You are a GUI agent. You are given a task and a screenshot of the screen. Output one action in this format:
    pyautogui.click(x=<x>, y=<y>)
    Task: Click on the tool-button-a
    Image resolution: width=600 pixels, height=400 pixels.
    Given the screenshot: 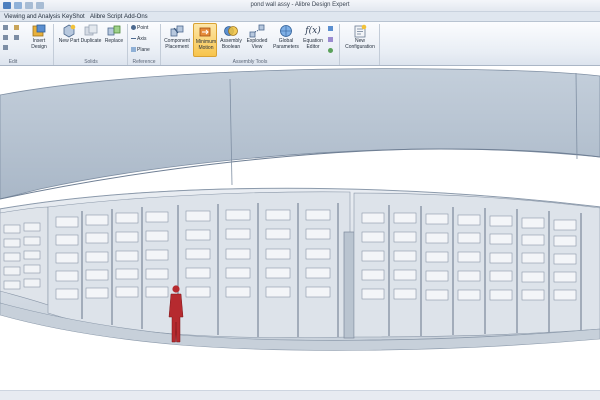 What is the action you would take?
    pyautogui.click(x=331, y=29)
    